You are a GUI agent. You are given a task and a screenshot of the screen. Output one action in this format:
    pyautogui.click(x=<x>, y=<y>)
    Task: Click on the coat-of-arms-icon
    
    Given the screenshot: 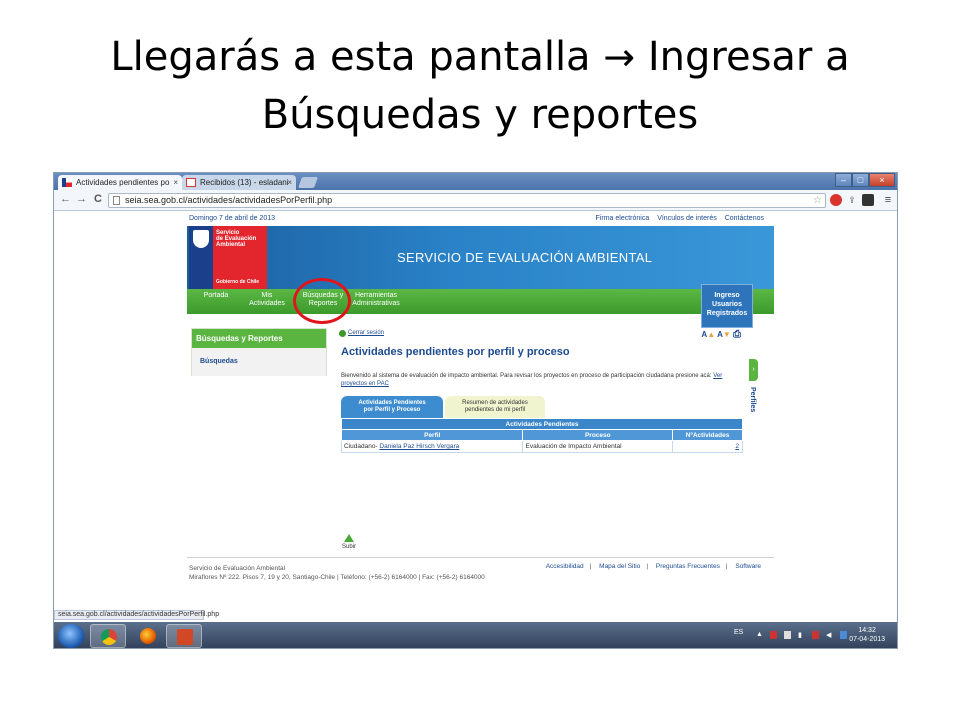 What is the action you would take?
    pyautogui.click(x=201, y=239)
    